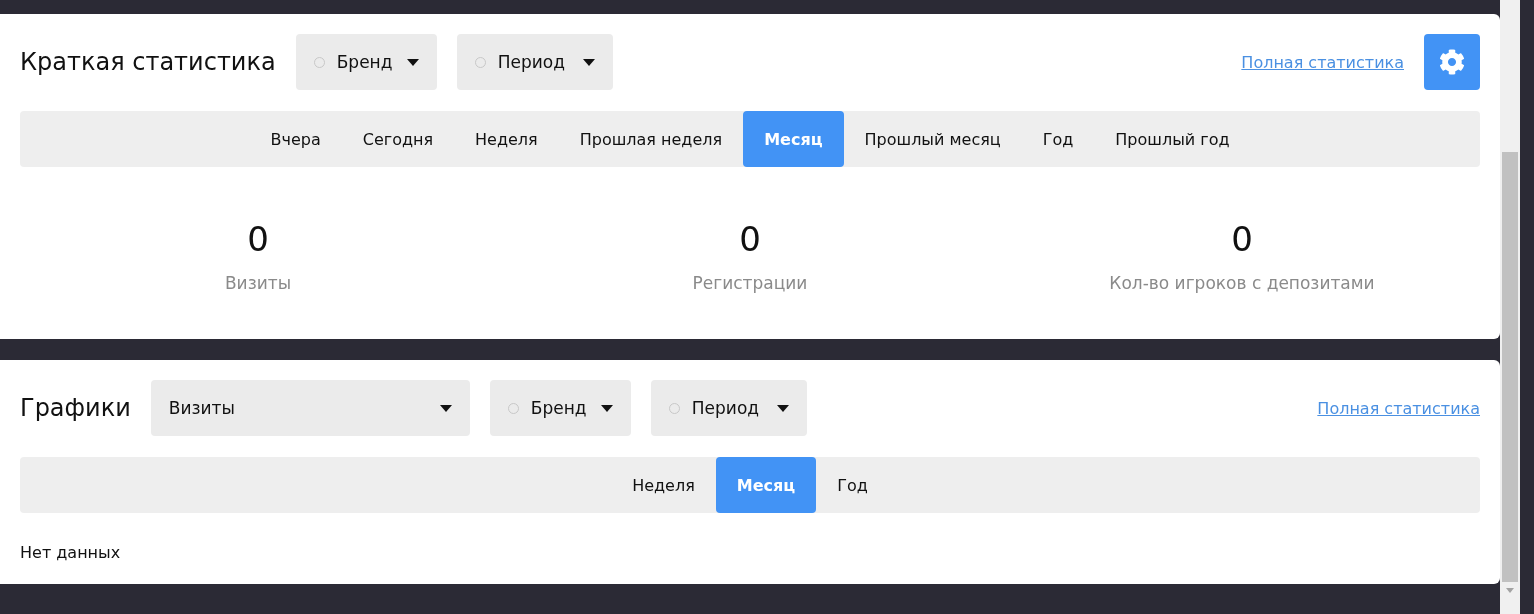 This screenshot has width=1534, height=614. I want to click on stat-label: Визиты, so click(258, 283).